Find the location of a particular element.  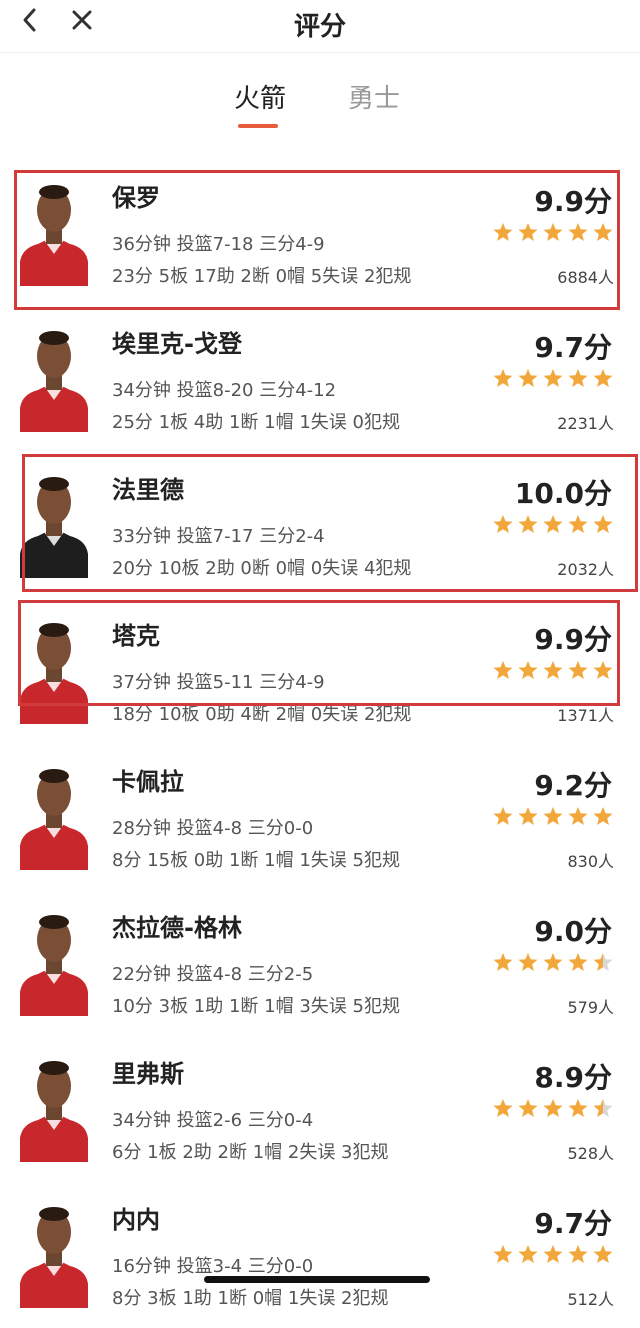

player-name: 埃里克-戈登 is located at coordinates (177, 344).